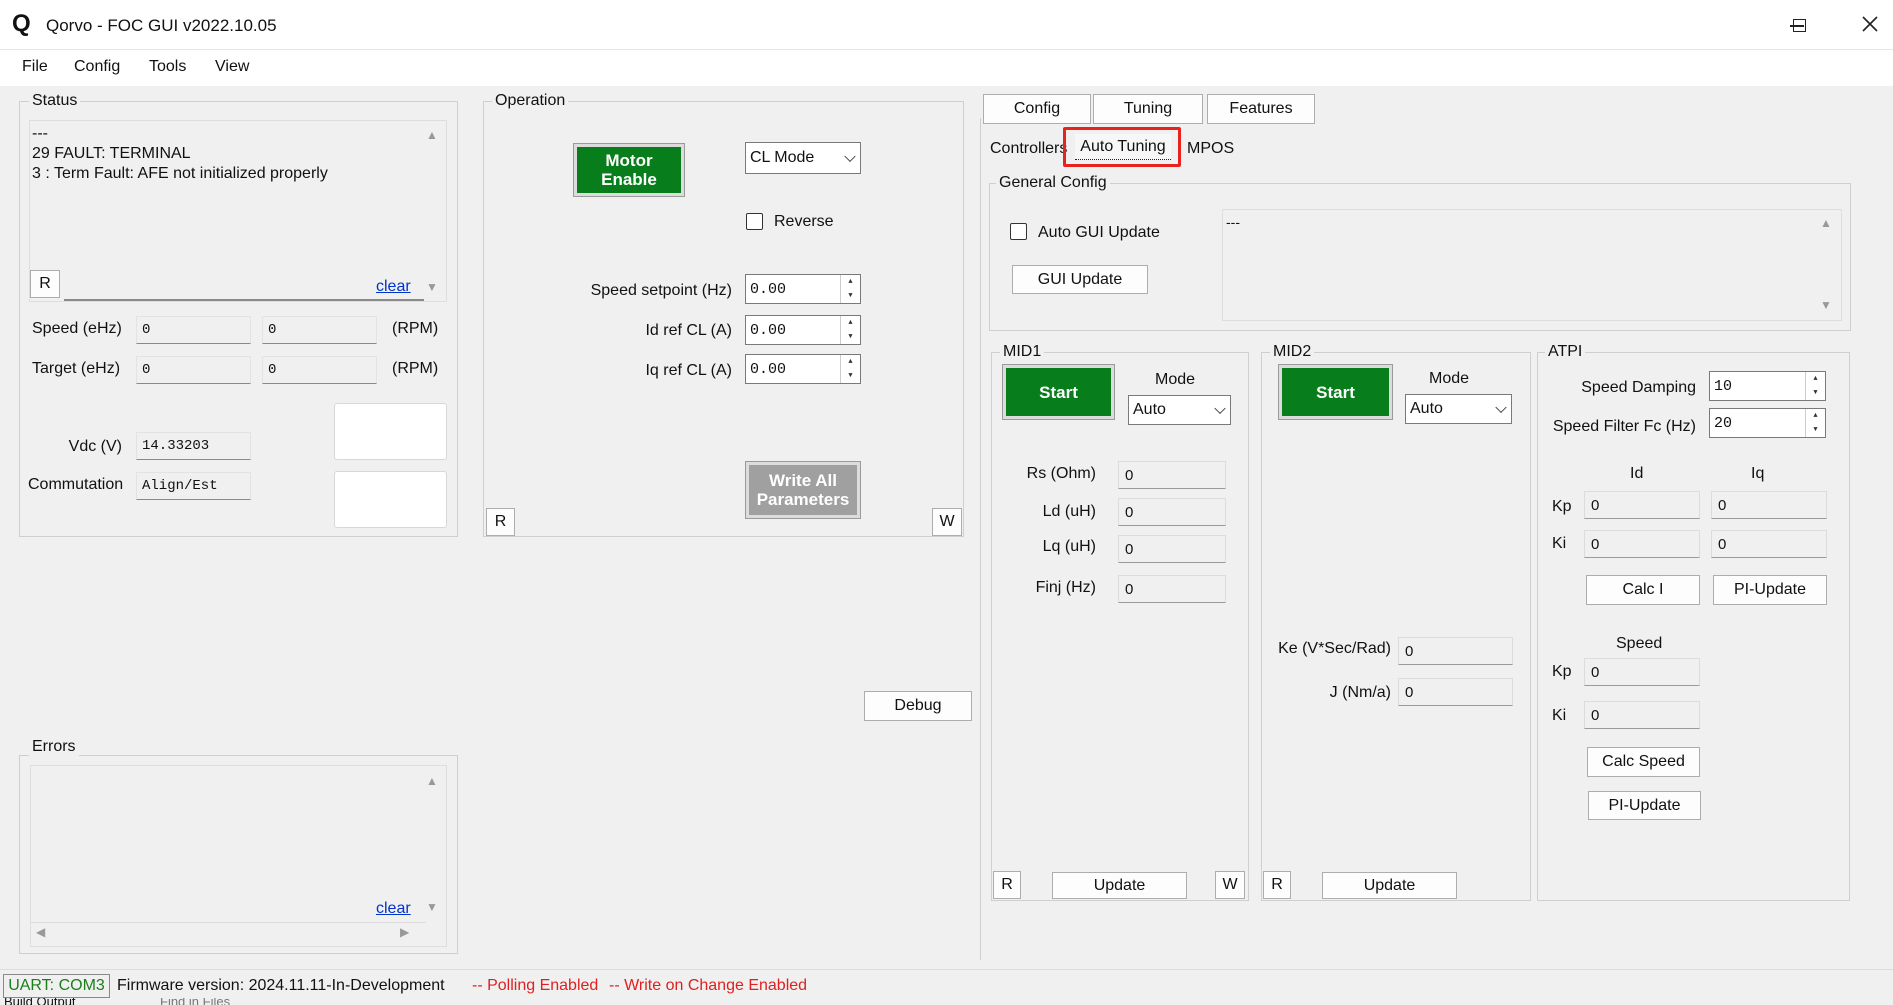  Describe the element at coordinates (1559, 715) in the screenshot. I see `speed-ki-label: Ki` at that location.